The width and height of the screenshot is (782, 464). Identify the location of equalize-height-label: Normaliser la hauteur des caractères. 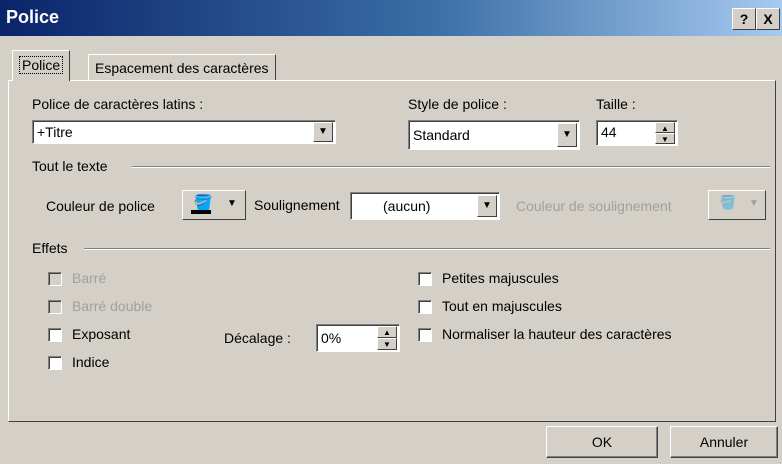
(557, 334).